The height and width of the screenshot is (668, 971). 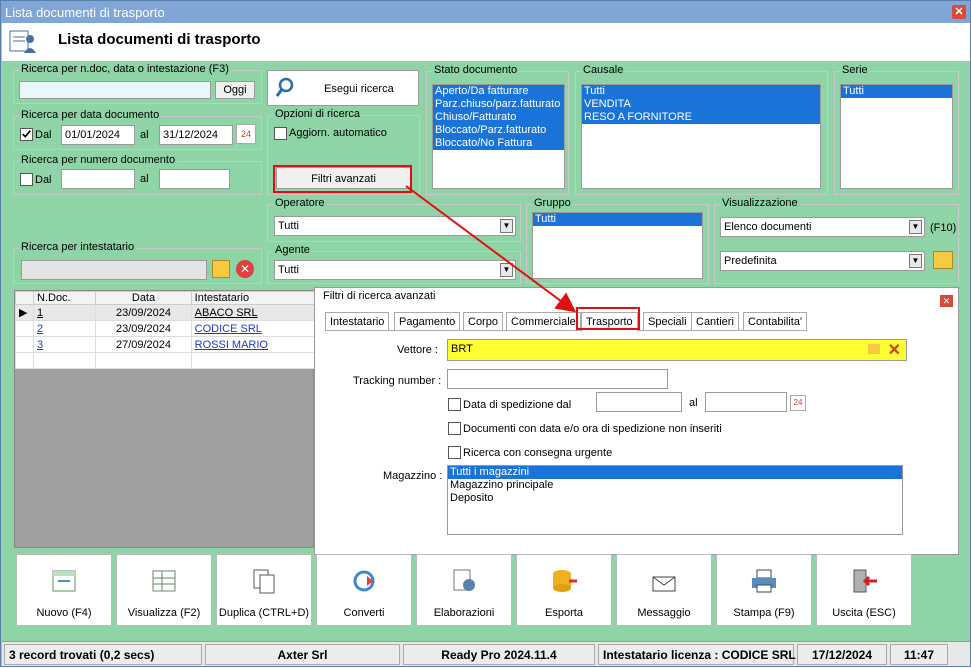 I want to click on tab-corpo: Corpo, so click(x=483, y=321).